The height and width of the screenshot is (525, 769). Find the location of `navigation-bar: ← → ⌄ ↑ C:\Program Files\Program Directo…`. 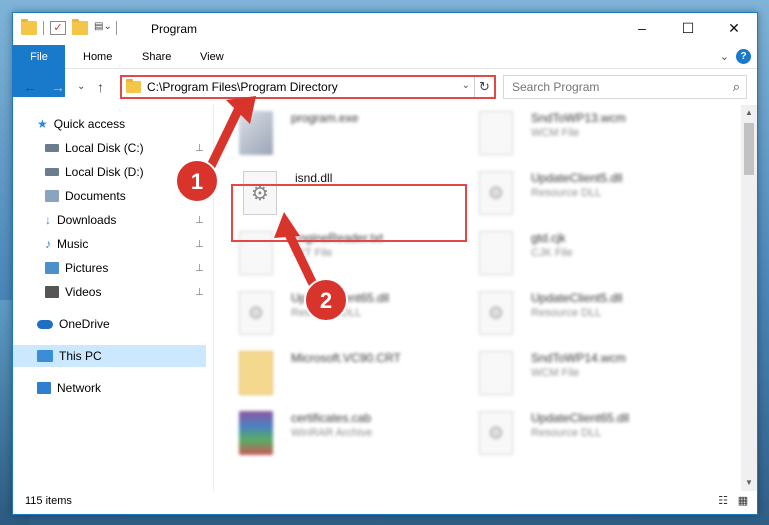

navigation-bar: ← → ⌄ ↑ C:\Program Files\Program Directo… is located at coordinates (385, 87).